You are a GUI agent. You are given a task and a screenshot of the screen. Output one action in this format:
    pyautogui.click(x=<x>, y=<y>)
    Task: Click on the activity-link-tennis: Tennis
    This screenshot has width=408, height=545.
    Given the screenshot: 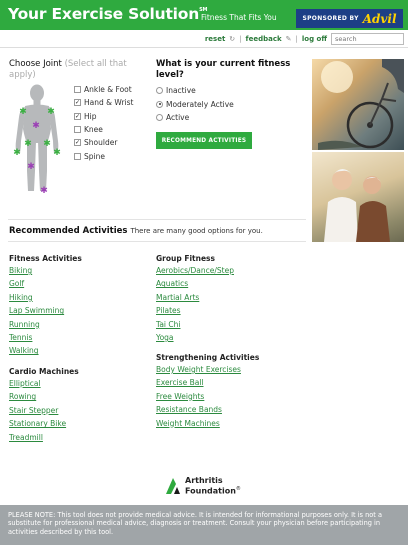 What is the action you would take?
    pyautogui.click(x=36, y=337)
    